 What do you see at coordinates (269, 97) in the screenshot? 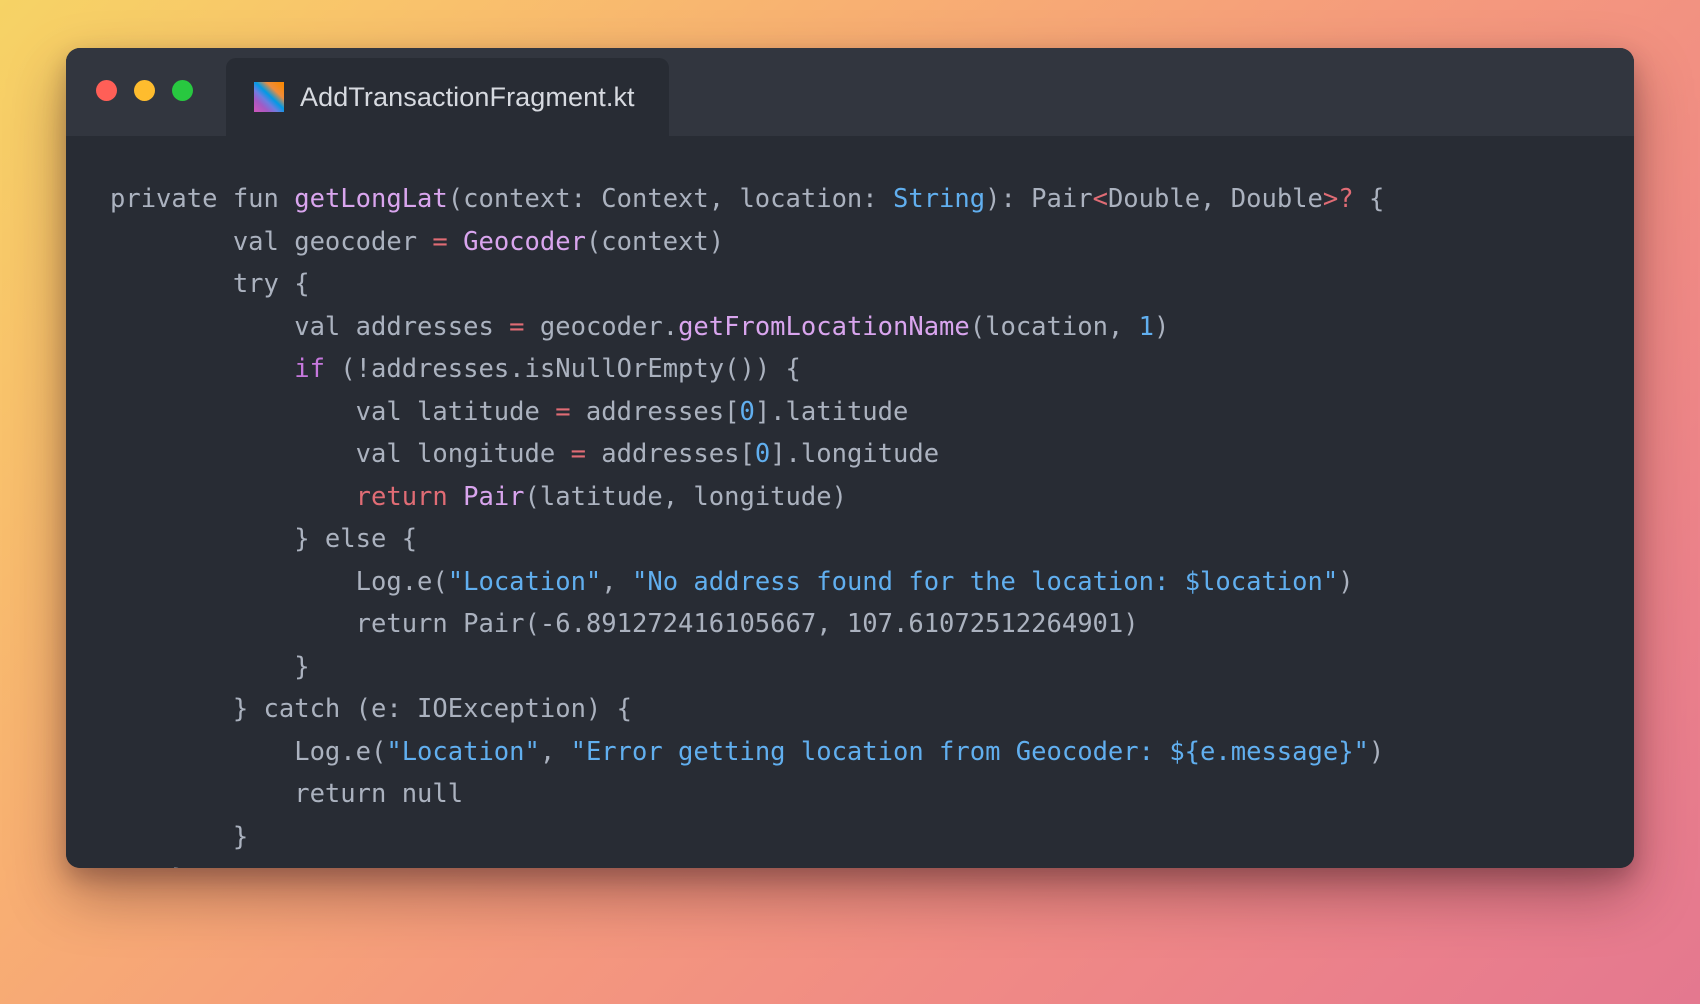
I see `kotlin-logo-icon` at bounding box center [269, 97].